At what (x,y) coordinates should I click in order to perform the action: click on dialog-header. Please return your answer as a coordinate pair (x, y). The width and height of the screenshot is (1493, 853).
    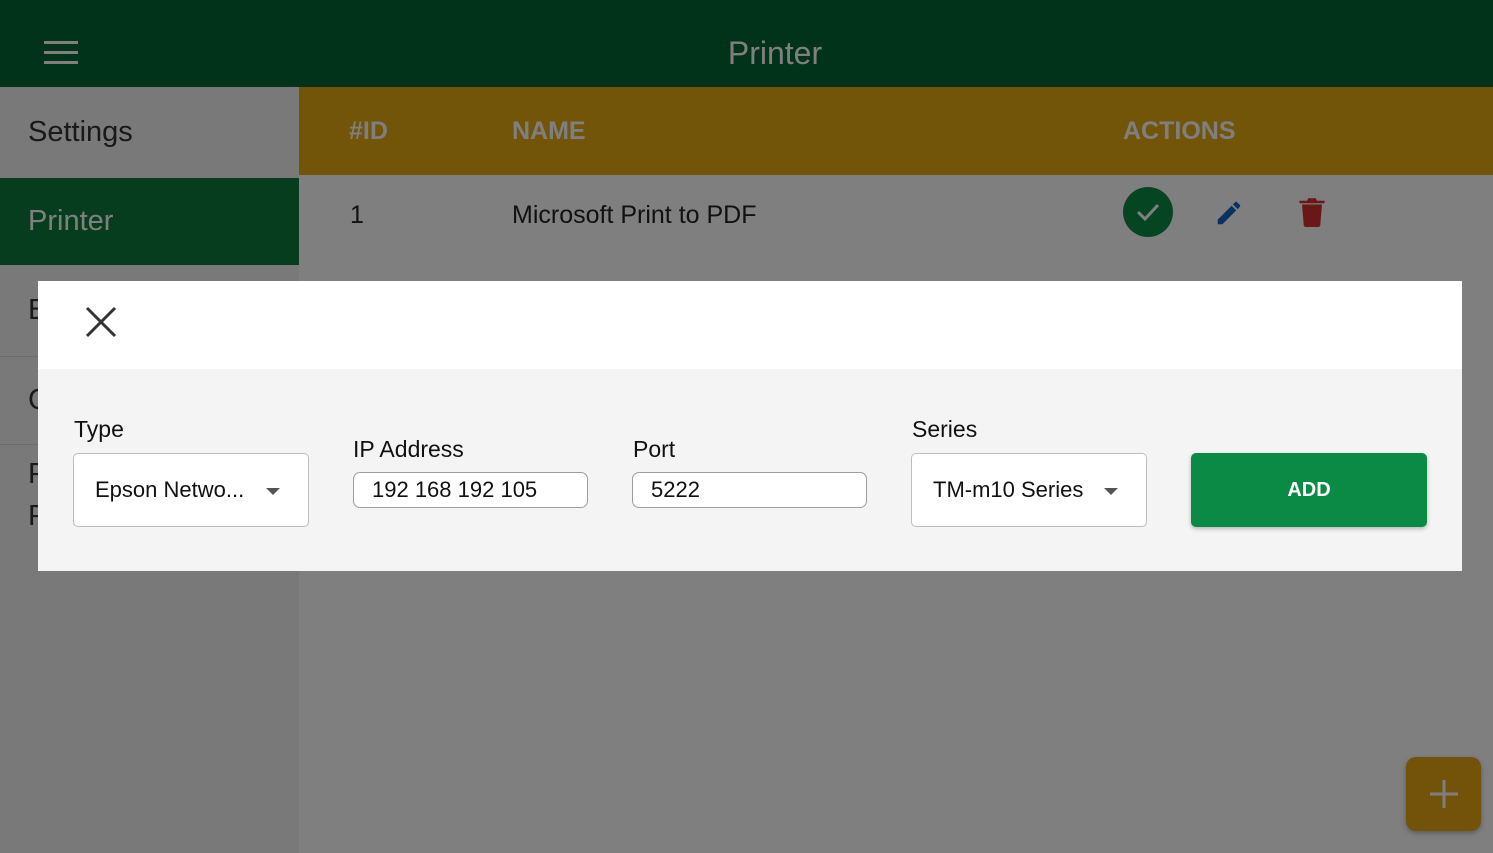
    Looking at the image, I should click on (750, 325).